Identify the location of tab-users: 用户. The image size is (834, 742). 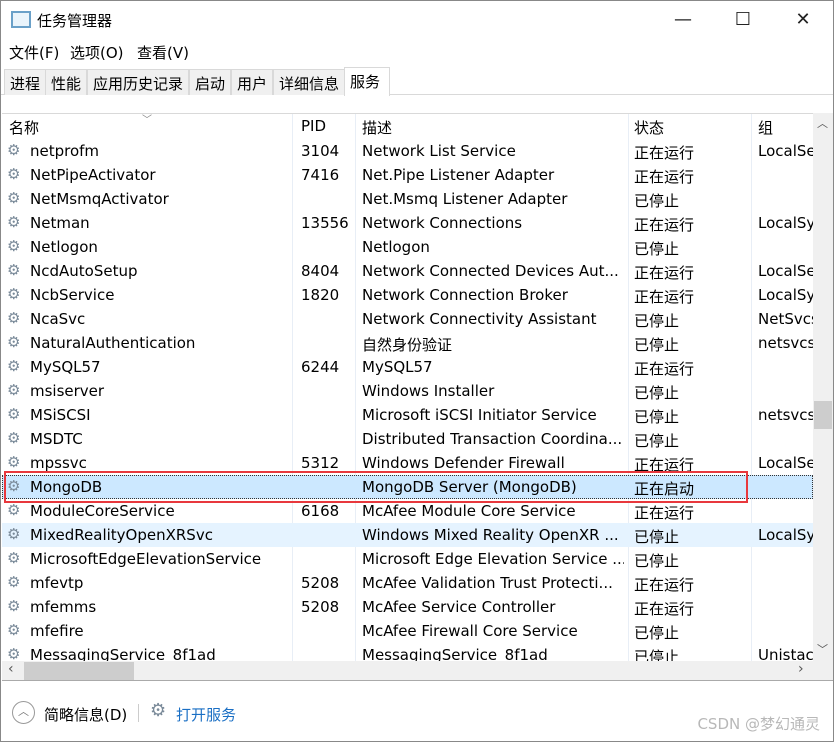
(252, 82).